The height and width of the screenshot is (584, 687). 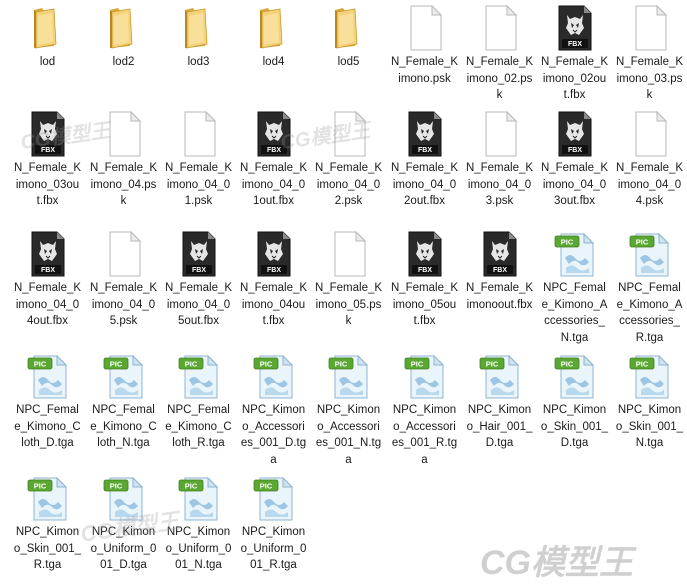 What do you see at coordinates (649, 160) in the screenshot?
I see `file-item: N_Female_Kimono_04_04.psk` at bounding box center [649, 160].